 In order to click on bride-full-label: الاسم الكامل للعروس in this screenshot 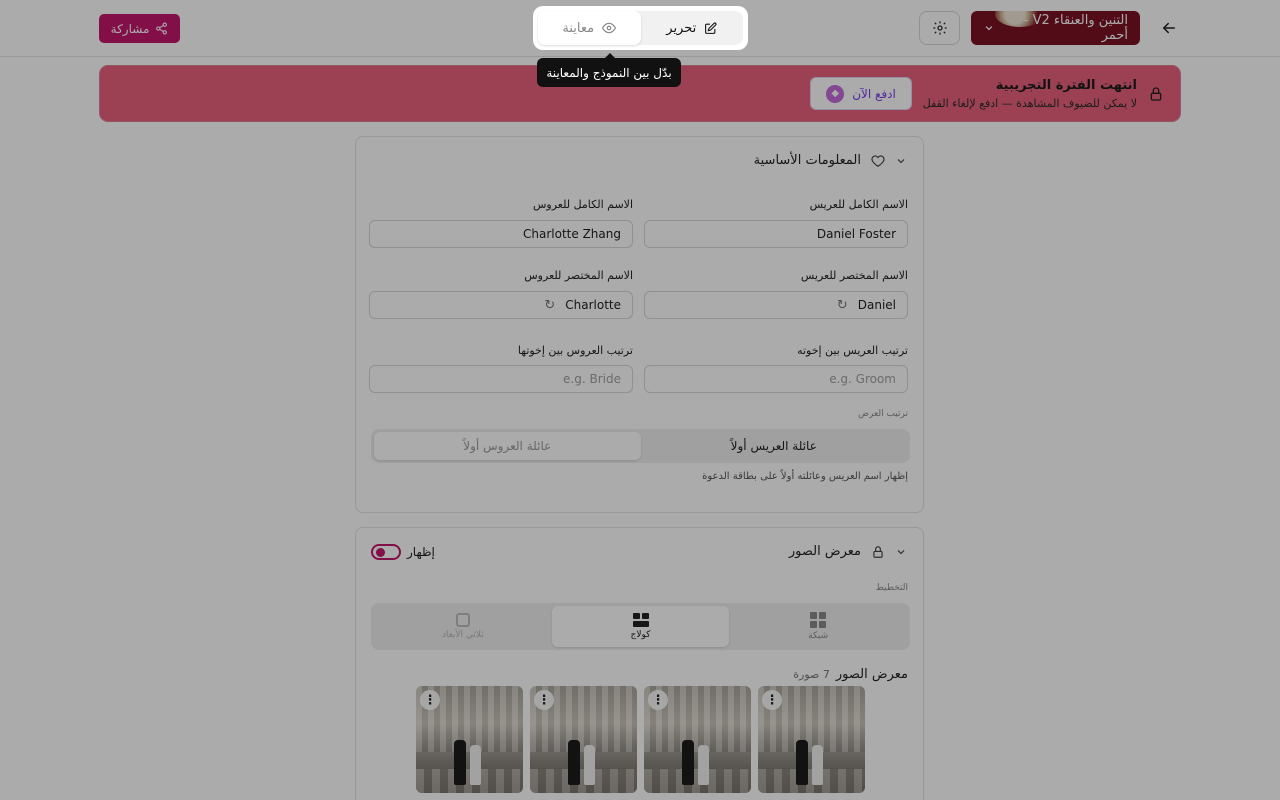, I will do `click(582, 204)`.